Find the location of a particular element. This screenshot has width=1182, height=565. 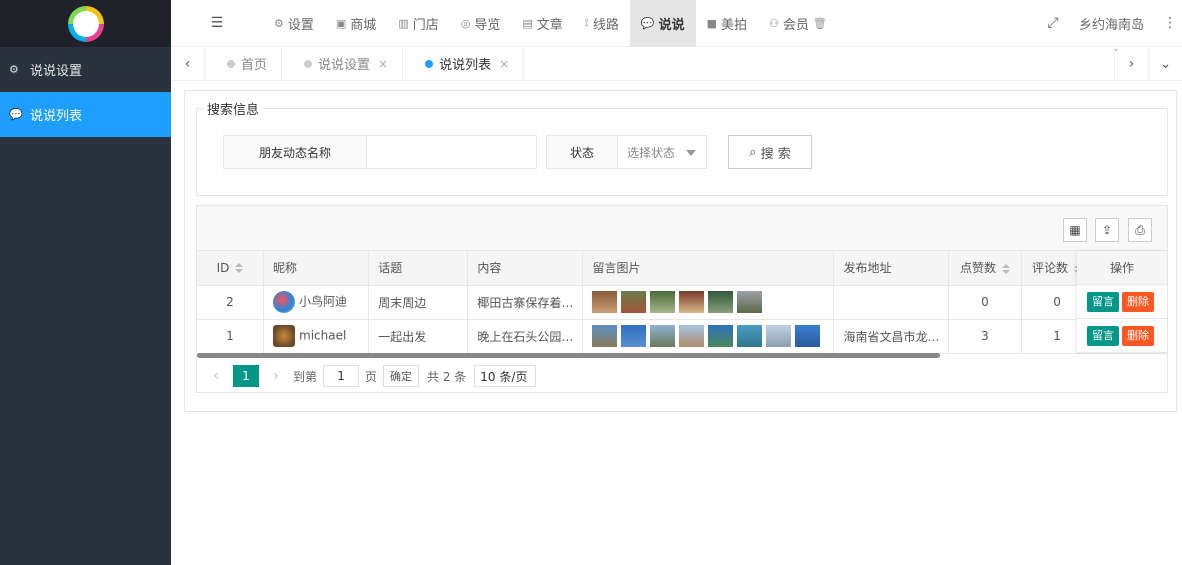

trash-icon: 🗑 is located at coordinates (820, 23).